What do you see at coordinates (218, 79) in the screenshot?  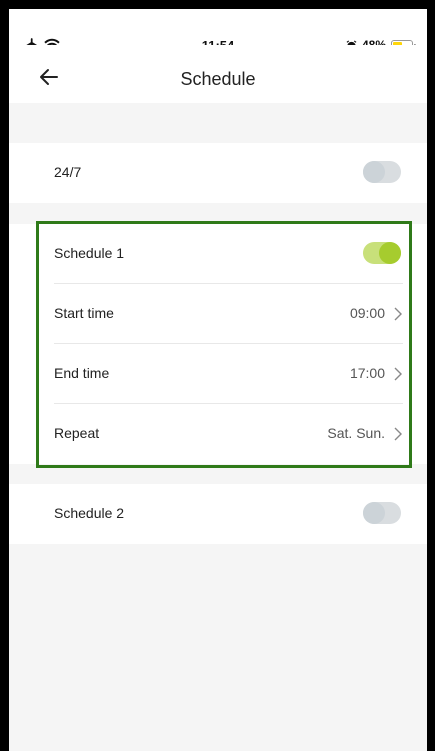 I see `page-title: Schedule` at bounding box center [218, 79].